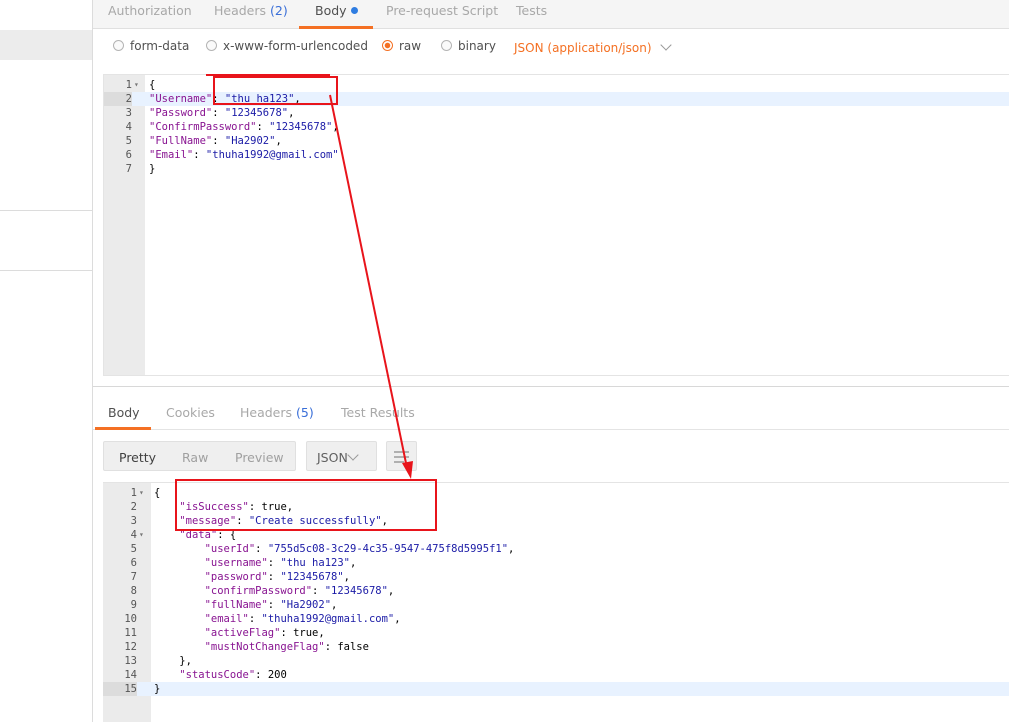 This screenshot has height=722, width=1009. What do you see at coordinates (556, 127) in the screenshot?
I see `code-line: 4 "ConfirmPassword": "12345678",` at bounding box center [556, 127].